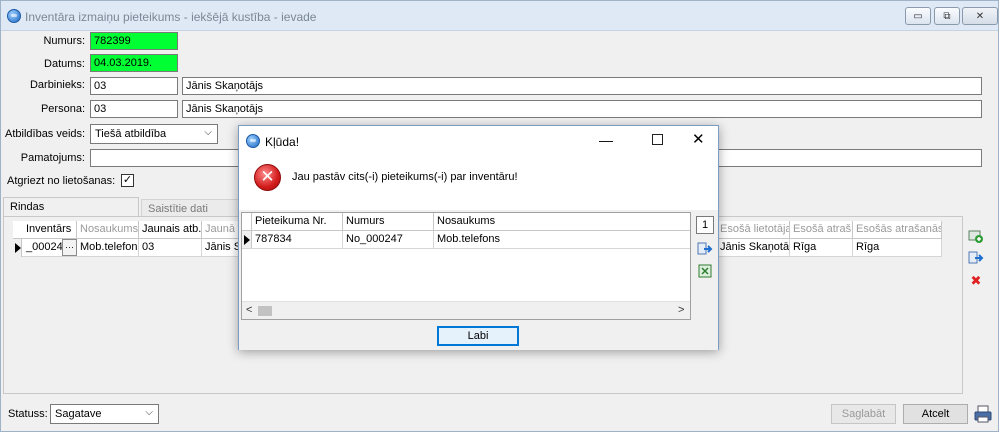 This screenshot has height=432, width=999. I want to click on delete-row-icon: ✖, so click(976, 281).